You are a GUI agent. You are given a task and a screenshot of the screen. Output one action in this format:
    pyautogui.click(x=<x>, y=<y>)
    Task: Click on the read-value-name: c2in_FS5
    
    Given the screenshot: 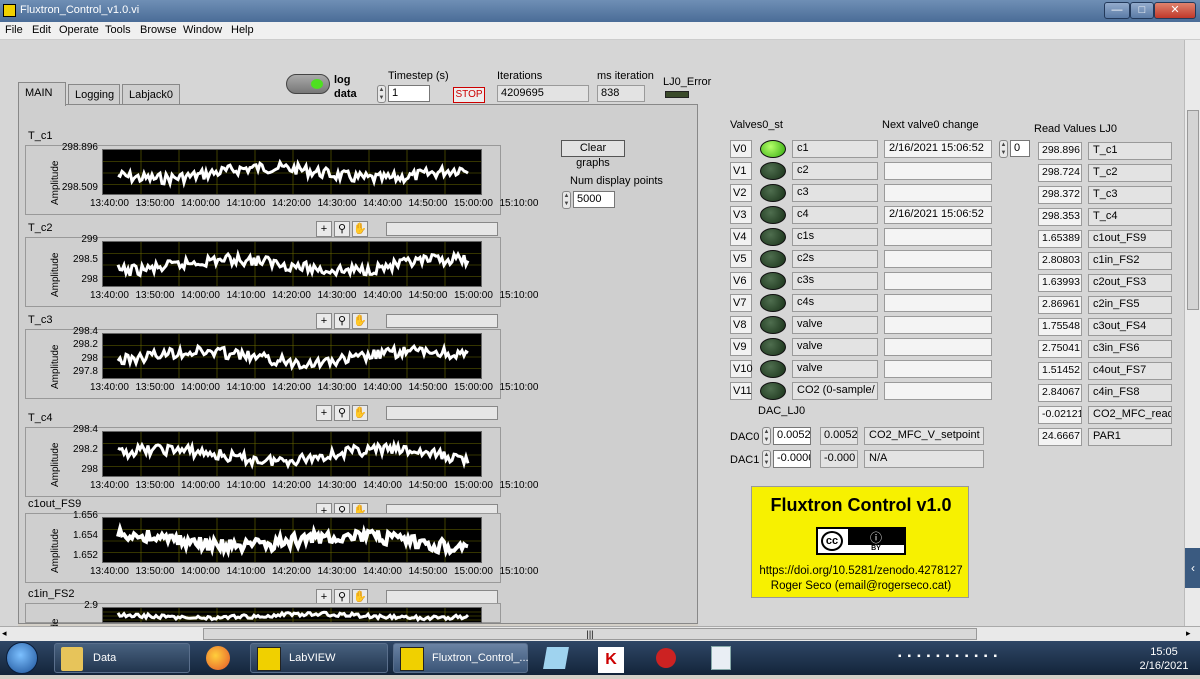 What is the action you would take?
    pyautogui.click(x=1130, y=305)
    